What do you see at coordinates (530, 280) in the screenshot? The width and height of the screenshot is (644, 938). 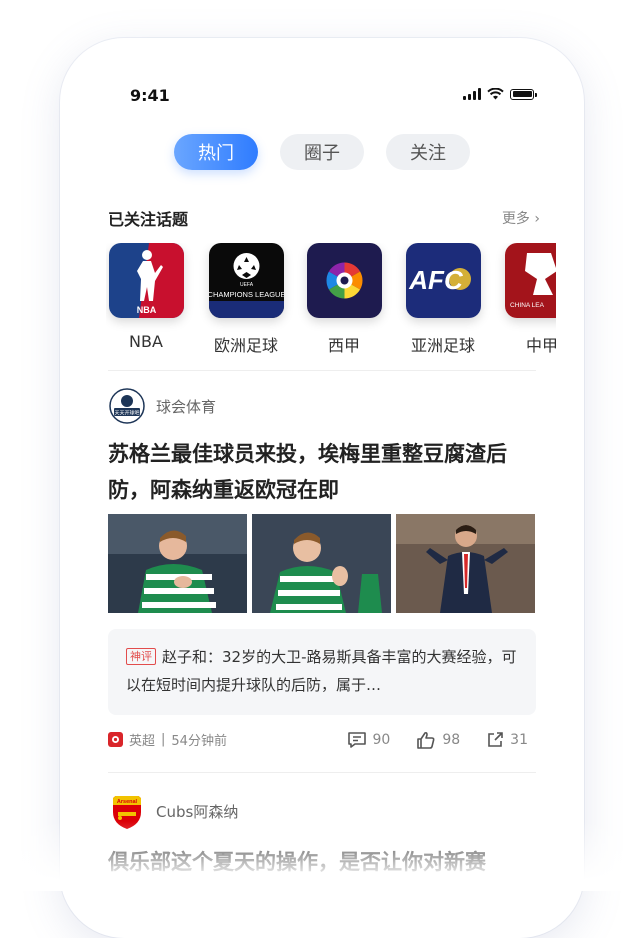 I see `china-league-logo: CHINA LEA` at bounding box center [530, 280].